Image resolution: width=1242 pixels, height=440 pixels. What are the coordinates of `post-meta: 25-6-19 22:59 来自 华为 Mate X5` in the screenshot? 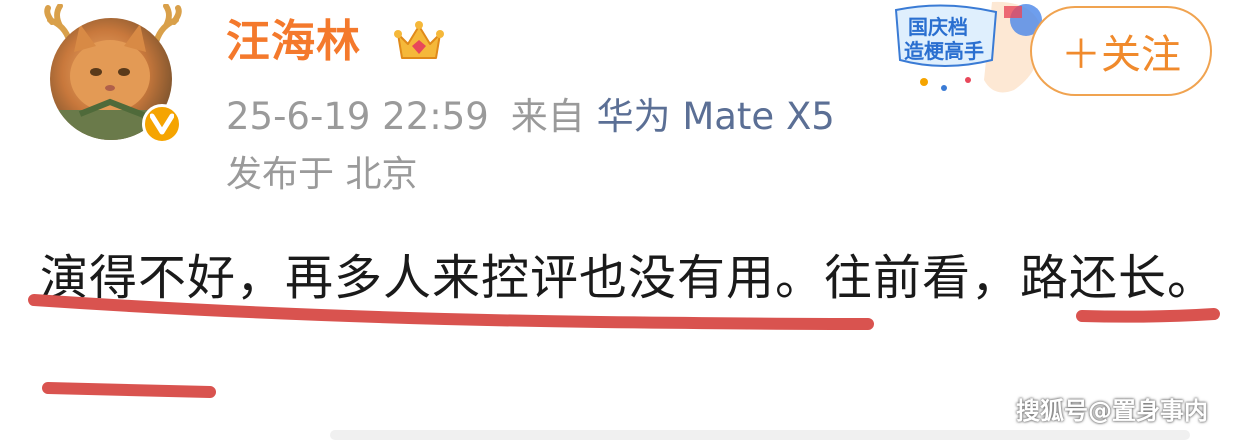 It's located at (530, 117).